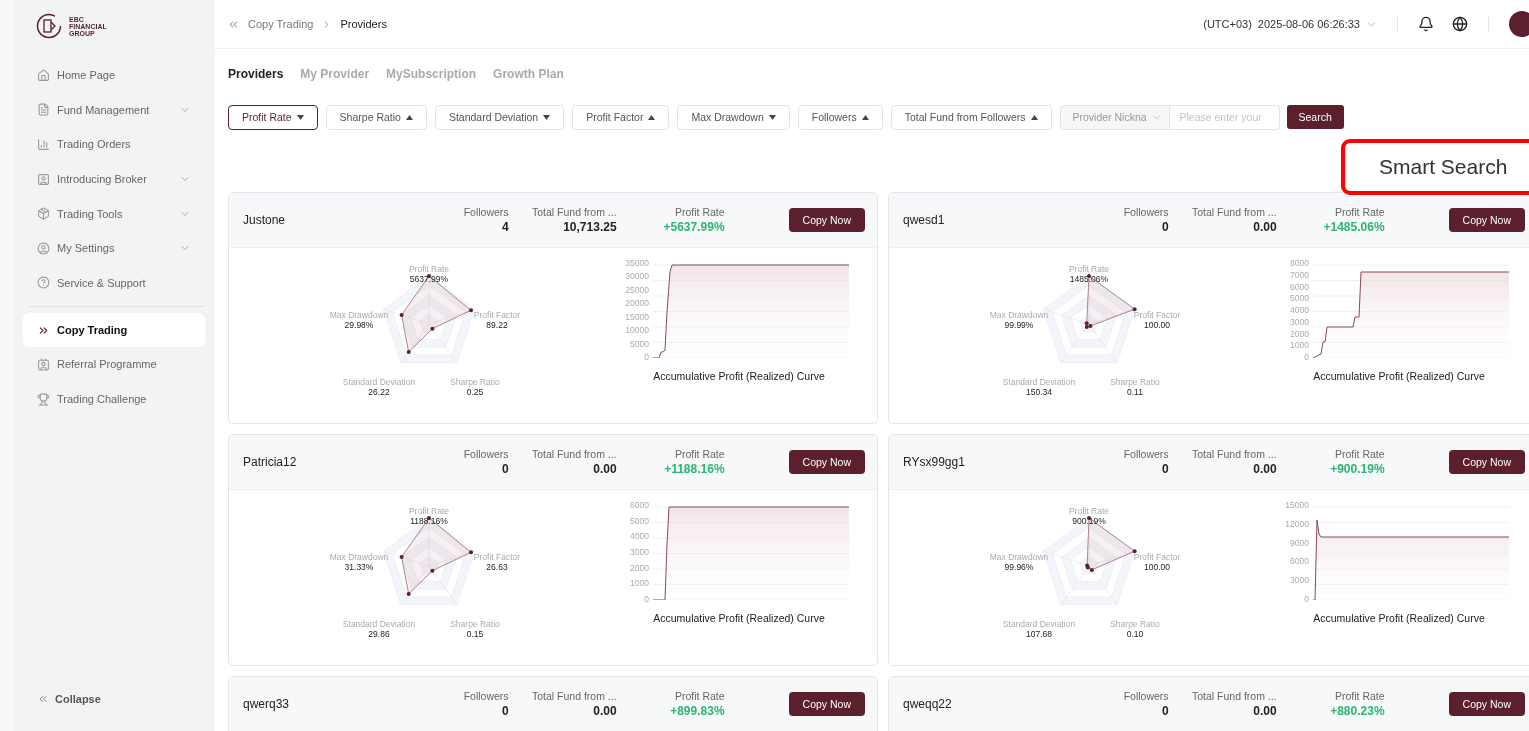  I want to click on breadcrumb-item: Providers, so click(363, 24).